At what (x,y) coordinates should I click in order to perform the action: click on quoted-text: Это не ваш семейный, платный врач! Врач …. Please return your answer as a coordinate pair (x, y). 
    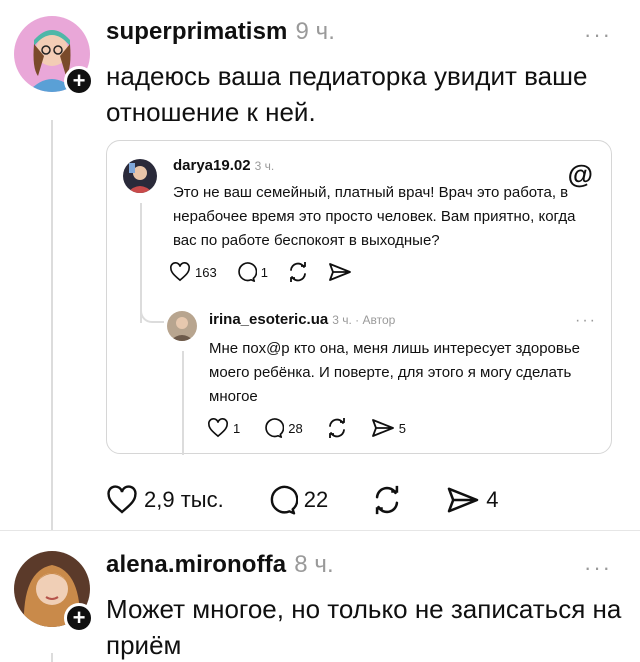
    Looking at the image, I should click on (374, 216).